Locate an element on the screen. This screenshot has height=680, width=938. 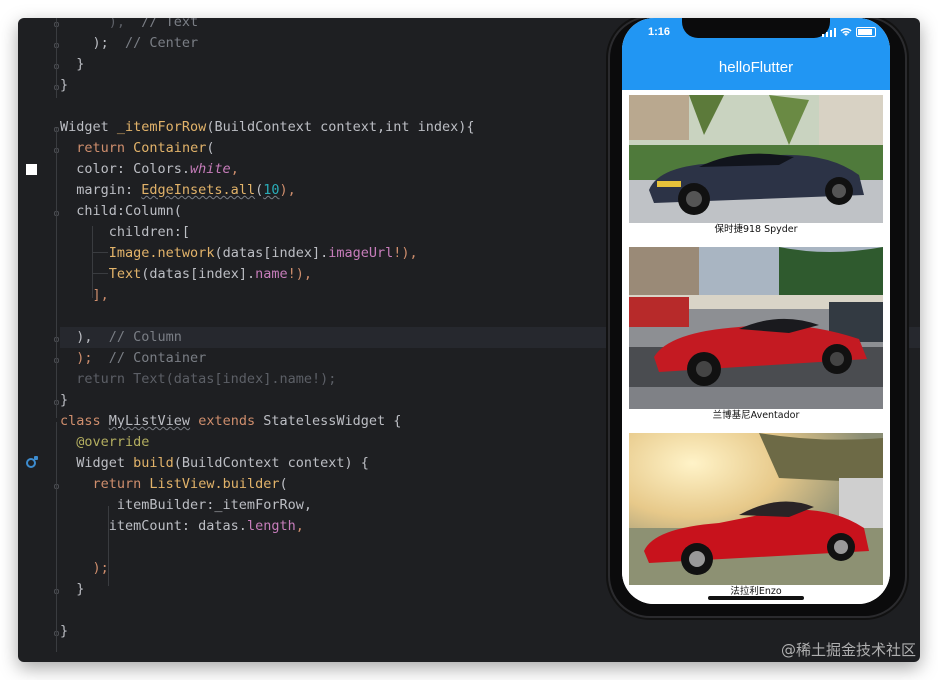
car-name: 兰博基尼Aventador is located at coordinates (756, 415).